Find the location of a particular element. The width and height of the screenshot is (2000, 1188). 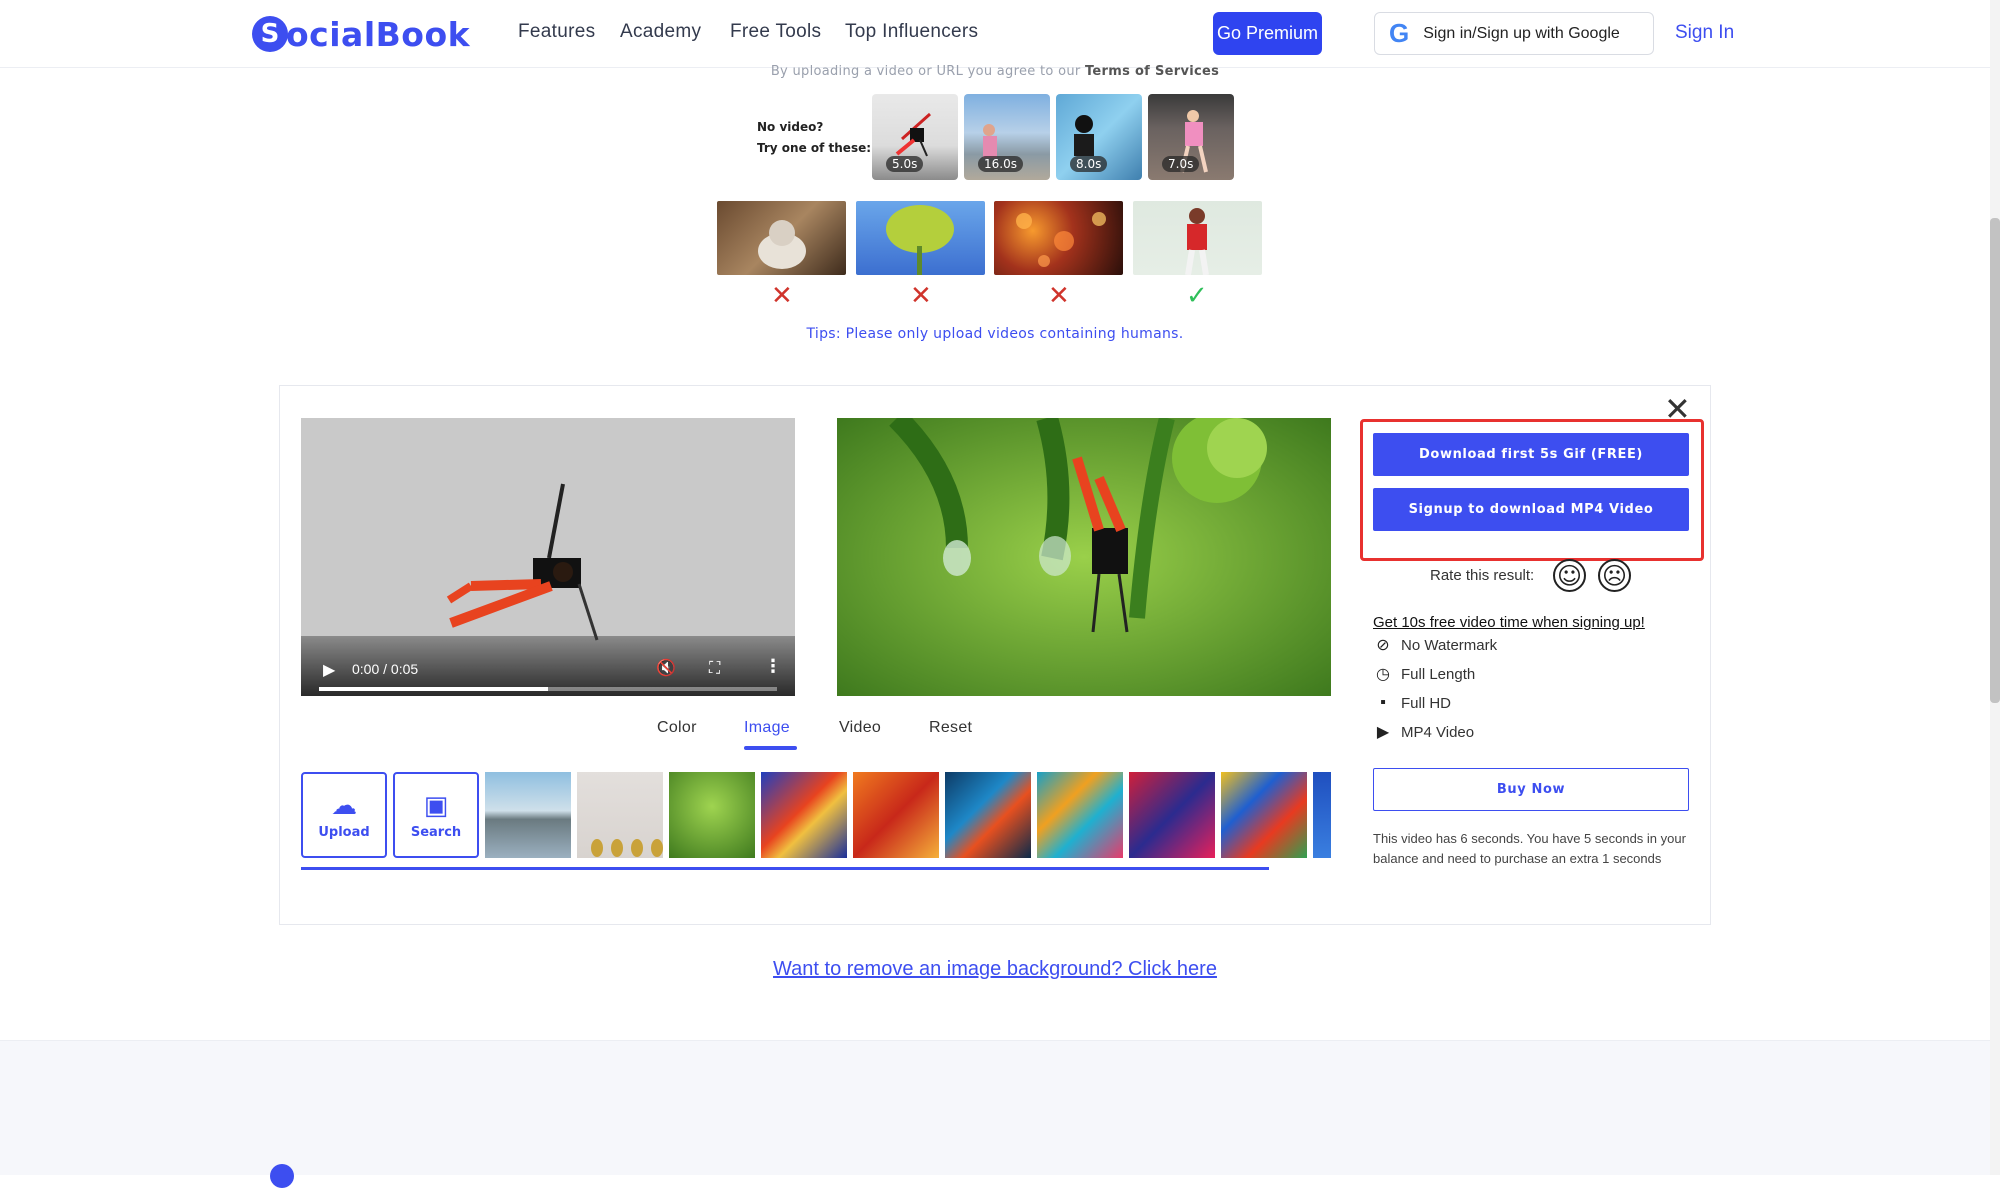

feature-label-no-watermark: No Watermark is located at coordinates (1449, 645).